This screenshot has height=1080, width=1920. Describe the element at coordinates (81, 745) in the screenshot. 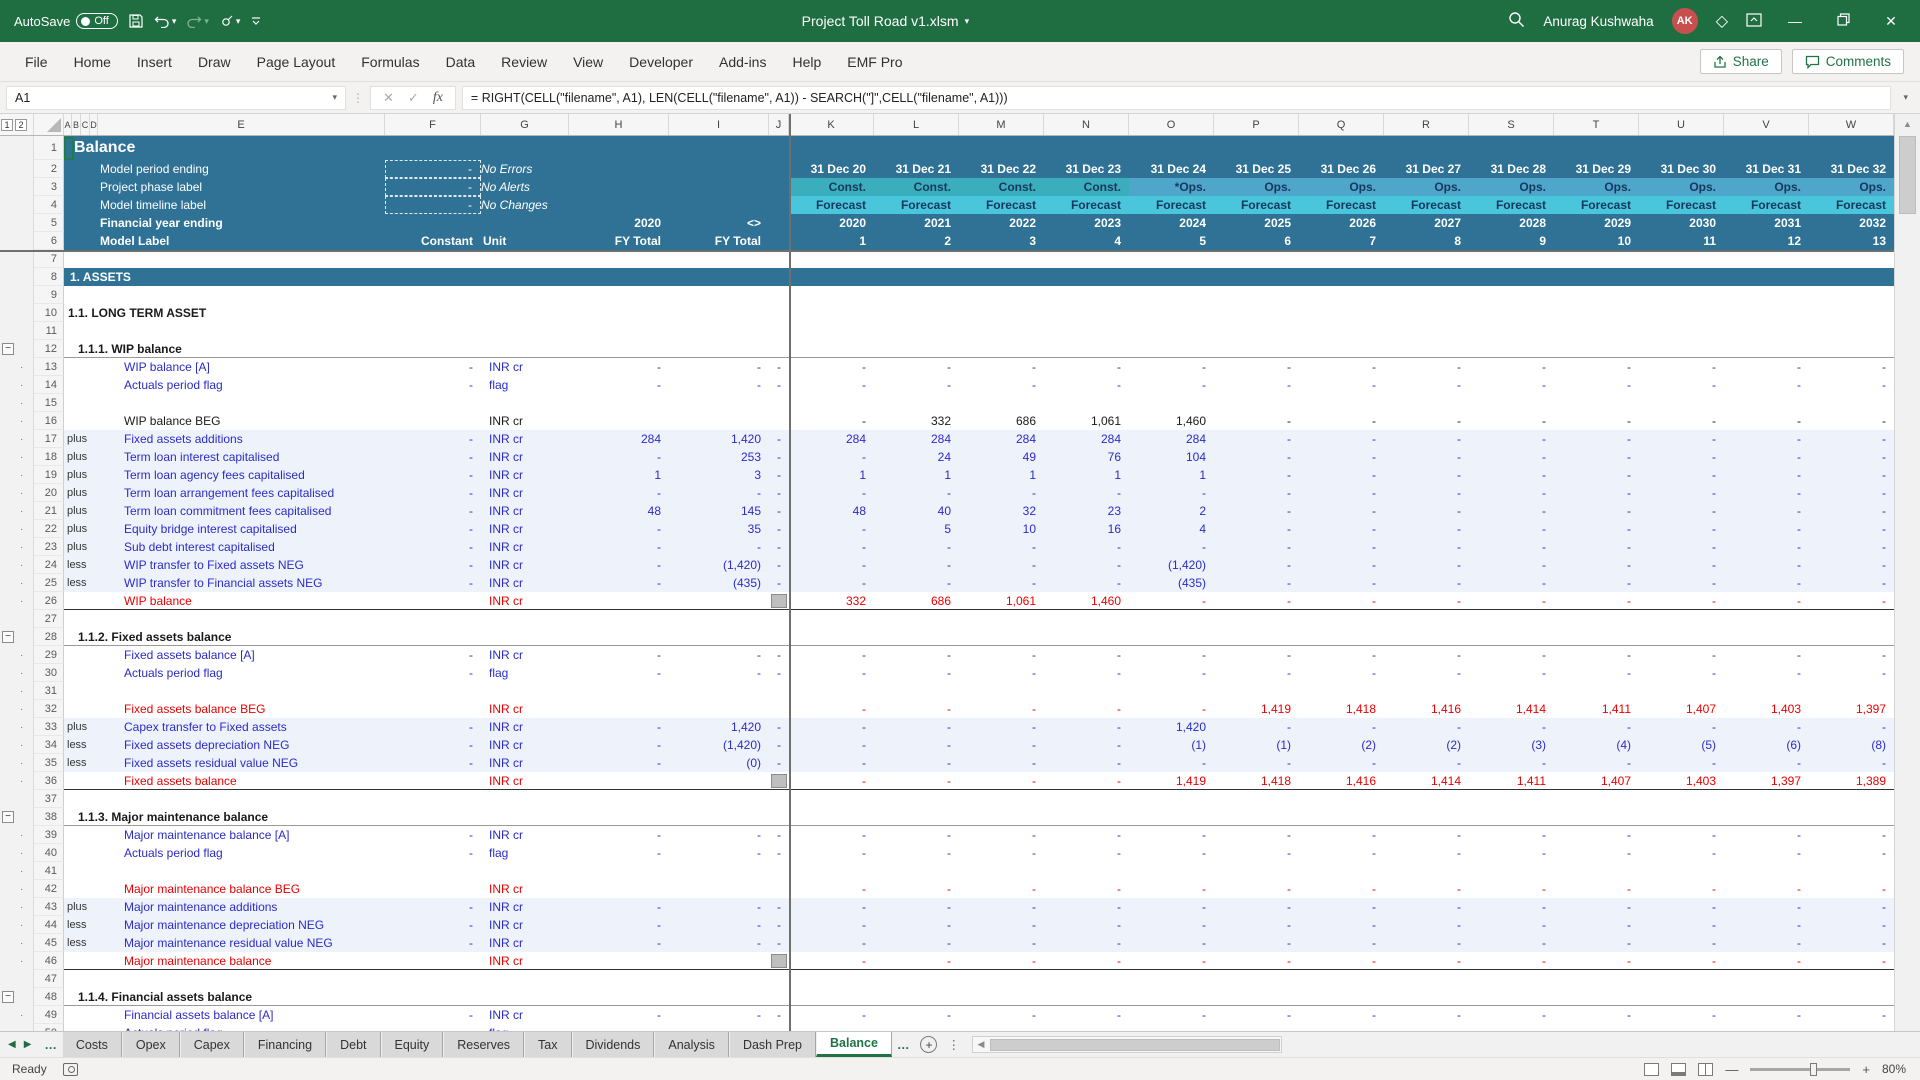

I see `cell-op-34: less` at that location.